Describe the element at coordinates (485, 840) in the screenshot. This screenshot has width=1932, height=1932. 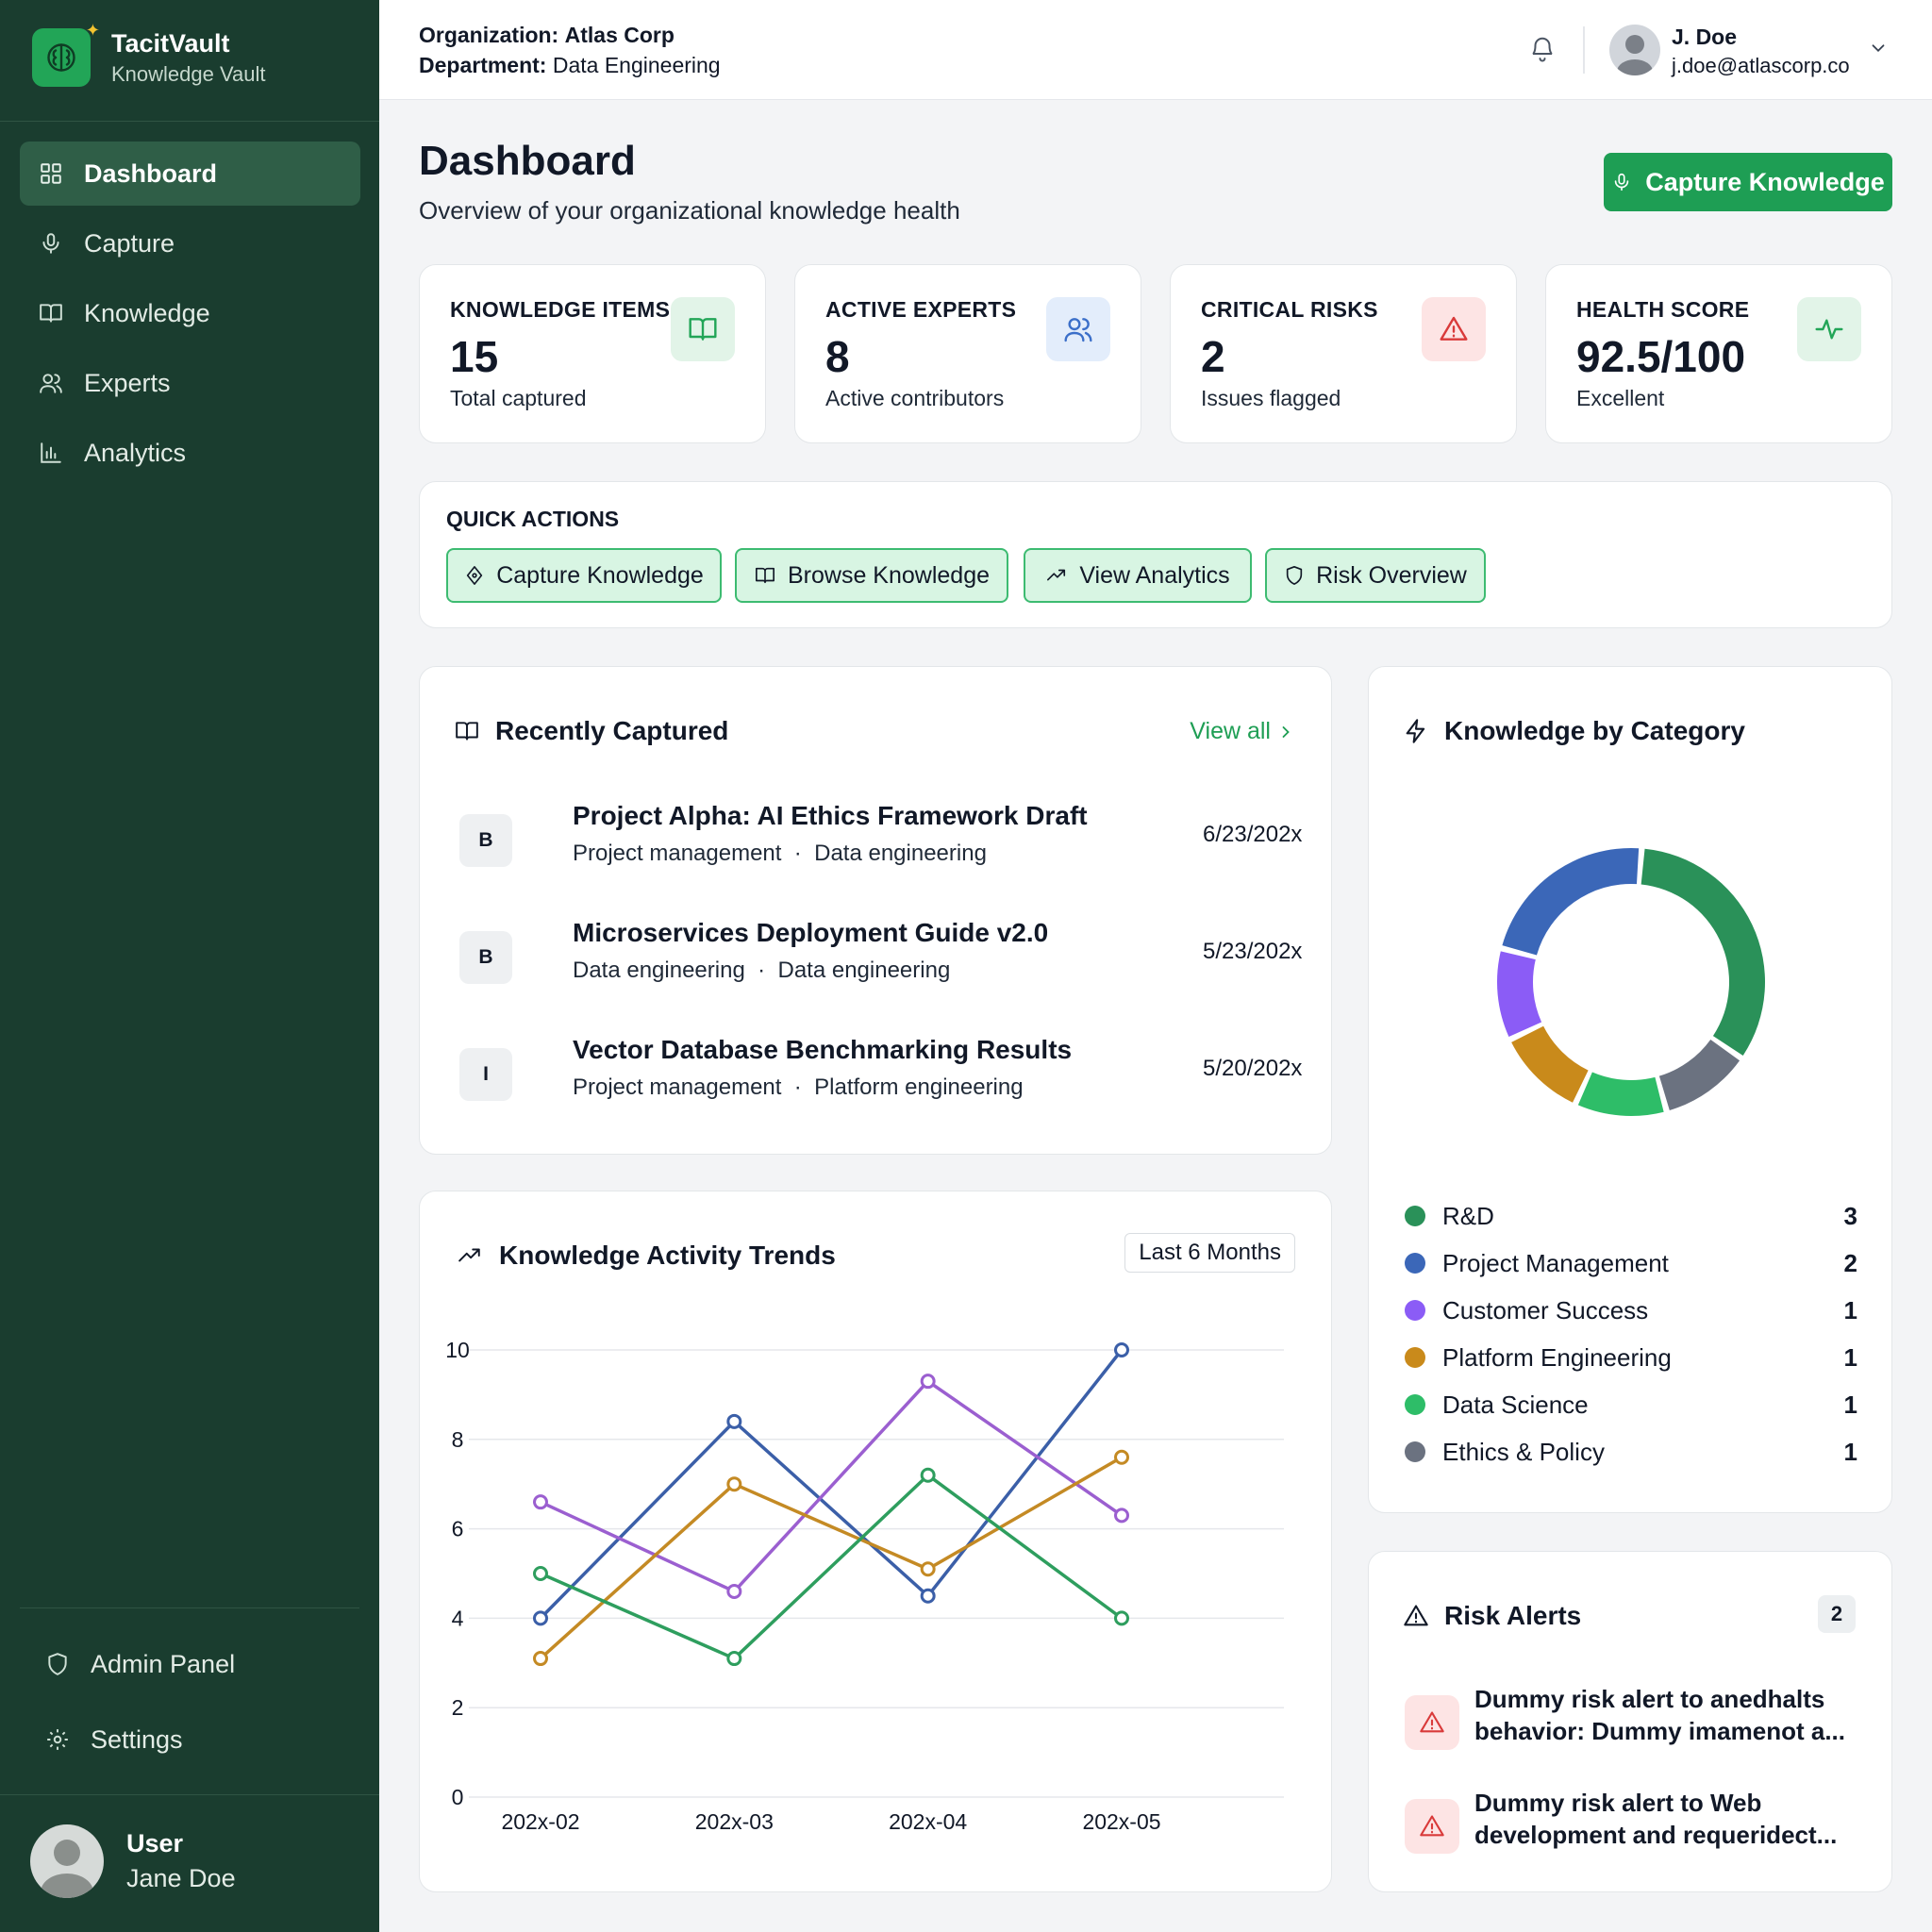
I see `item-type-badge: B` at that location.